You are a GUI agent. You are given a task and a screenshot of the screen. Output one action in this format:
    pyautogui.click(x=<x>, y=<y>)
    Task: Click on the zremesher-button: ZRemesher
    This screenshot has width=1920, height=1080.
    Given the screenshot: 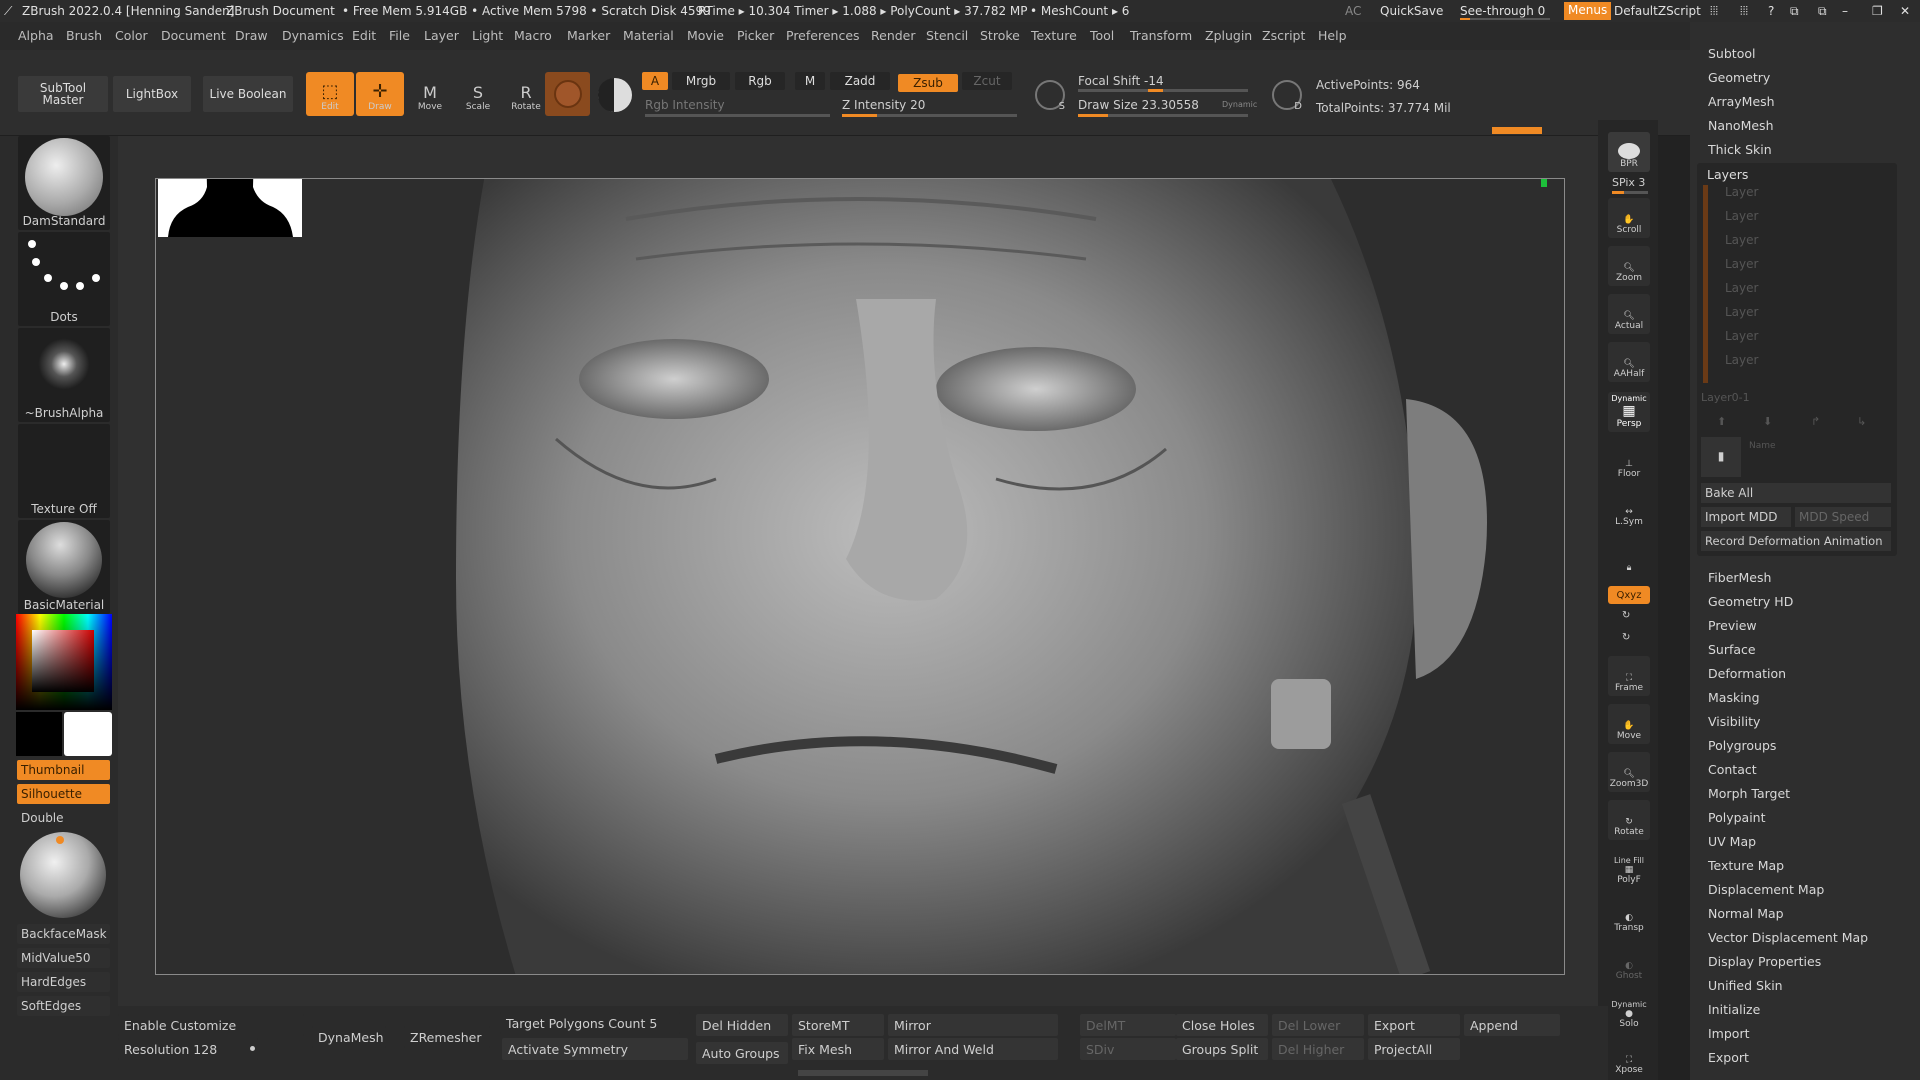 What is the action you would take?
    pyautogui.click(x=447, y=1037)
    